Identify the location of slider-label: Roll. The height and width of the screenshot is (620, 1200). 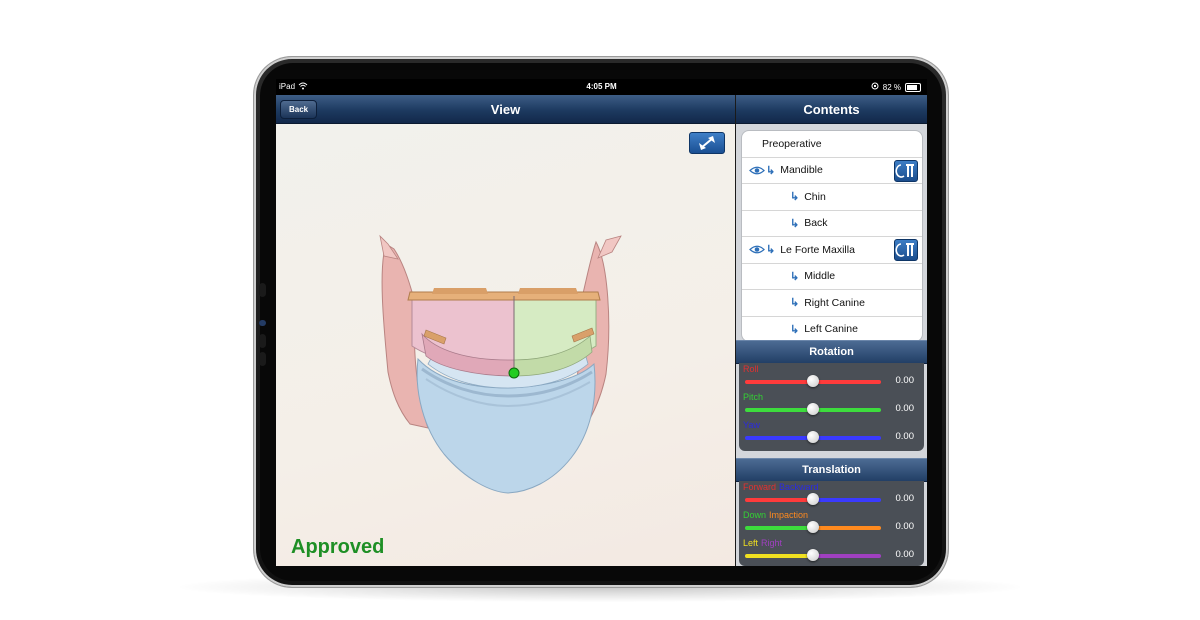
(751, 369).